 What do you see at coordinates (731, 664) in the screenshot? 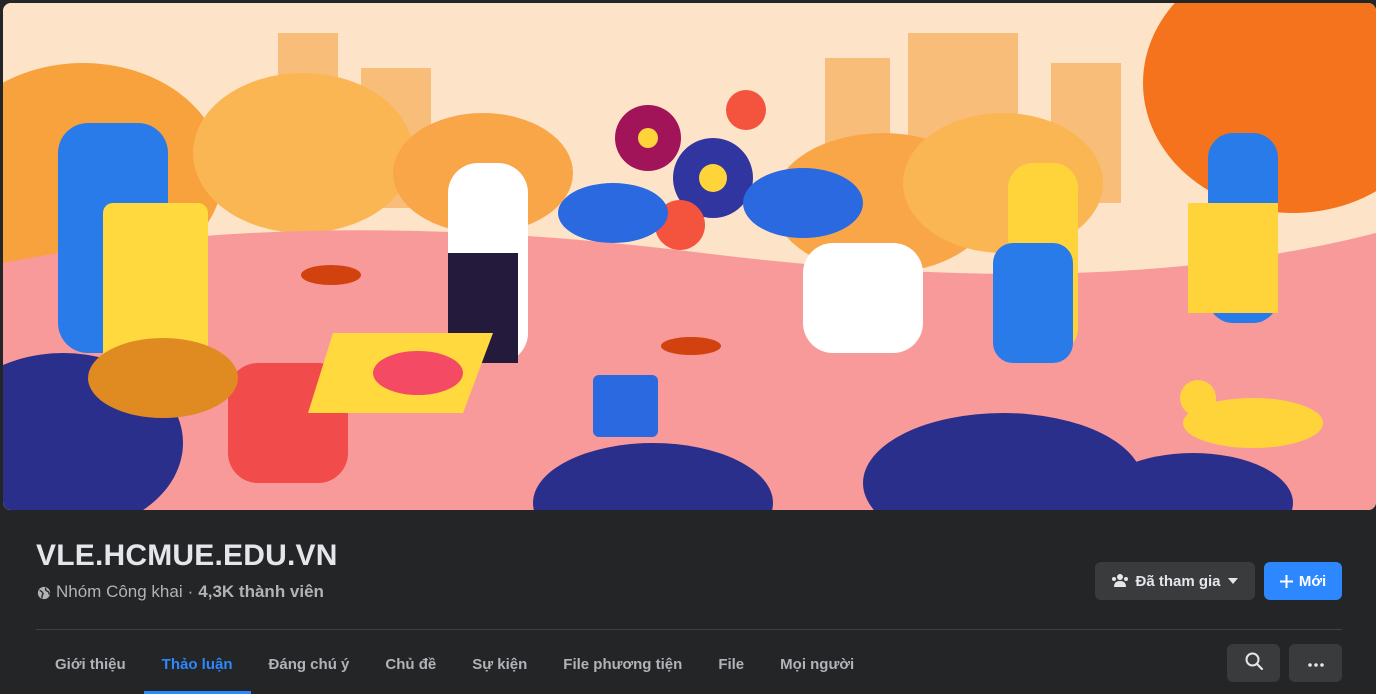
I see `tab-files: File` at bounding box center [731, 664].